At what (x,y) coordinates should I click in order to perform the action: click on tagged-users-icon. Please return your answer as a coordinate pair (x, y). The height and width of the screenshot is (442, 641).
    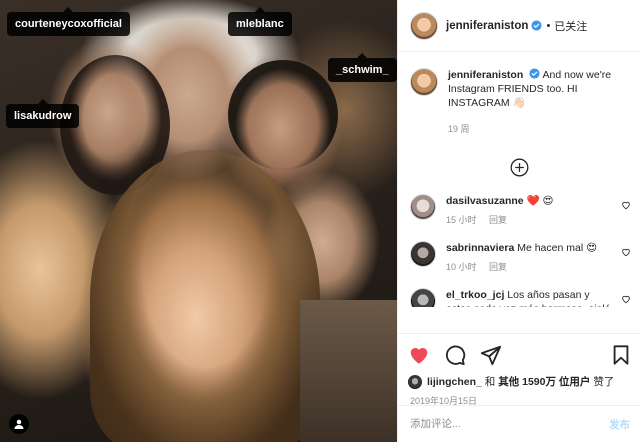
    Looking at the image, I should click on (19, 424).